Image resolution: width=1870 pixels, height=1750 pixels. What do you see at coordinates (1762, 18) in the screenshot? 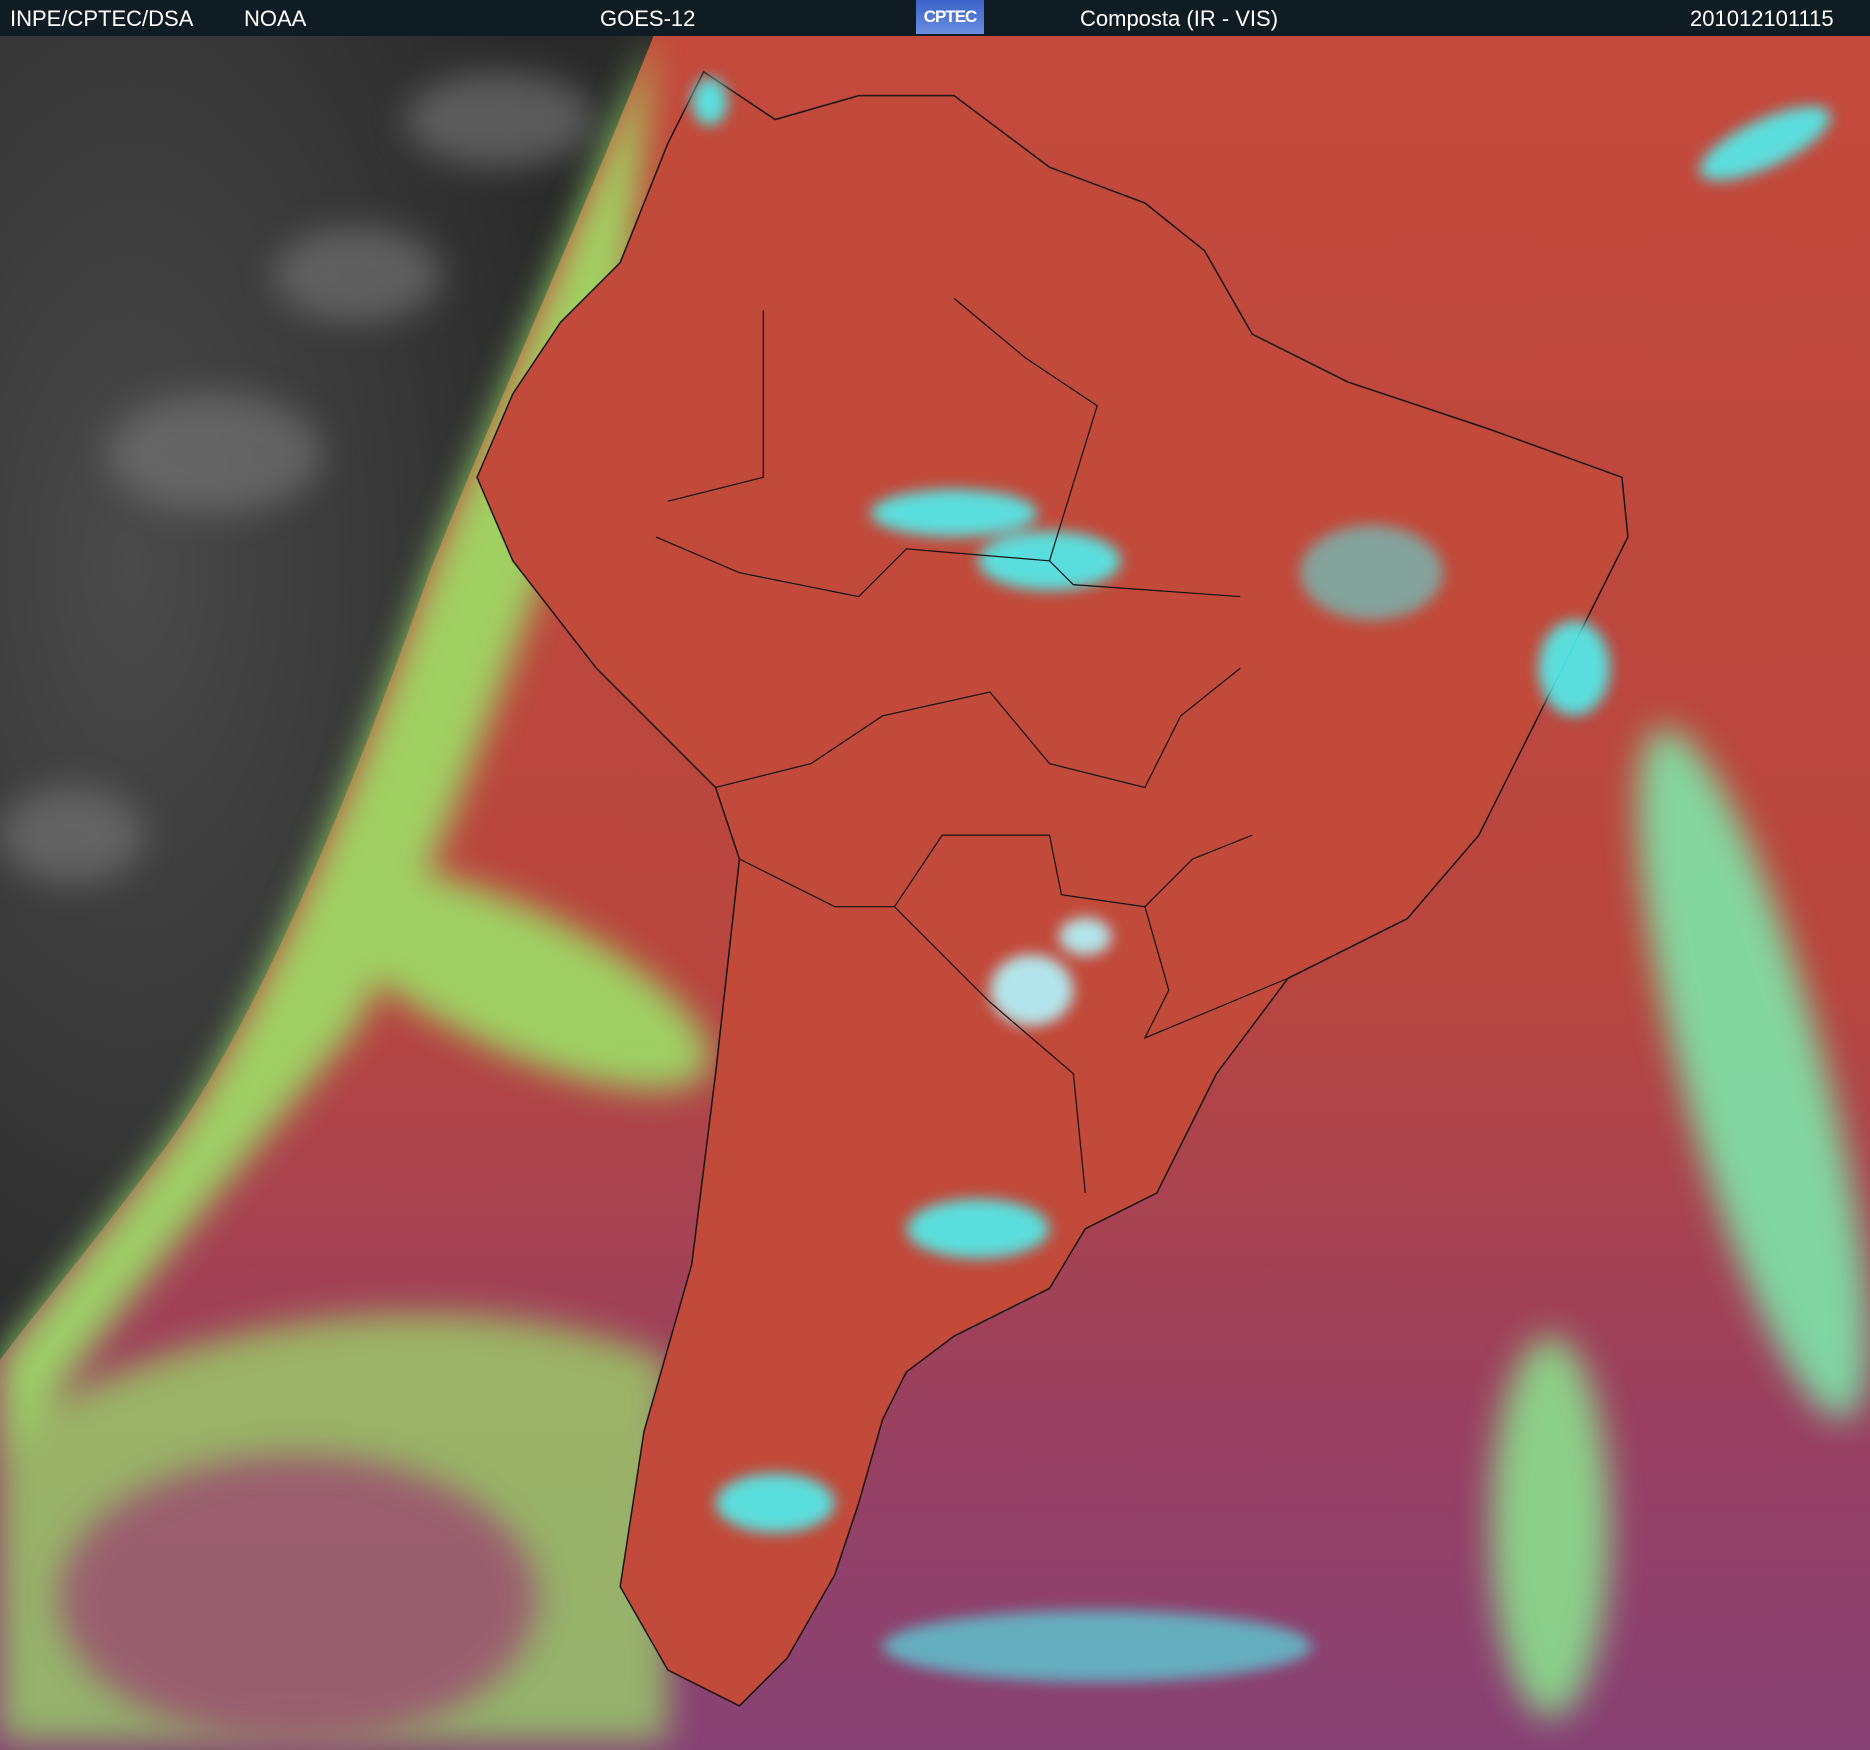
I see `timestamp-label: 201012101115` at bounding box center [1762, 18].